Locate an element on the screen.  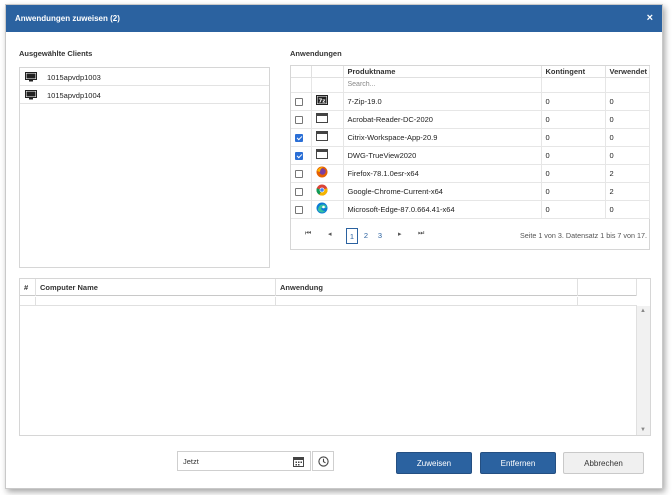
app-row: Firefox-78.1.0esr-x64 0 2 is located at coordinates (470, 173).